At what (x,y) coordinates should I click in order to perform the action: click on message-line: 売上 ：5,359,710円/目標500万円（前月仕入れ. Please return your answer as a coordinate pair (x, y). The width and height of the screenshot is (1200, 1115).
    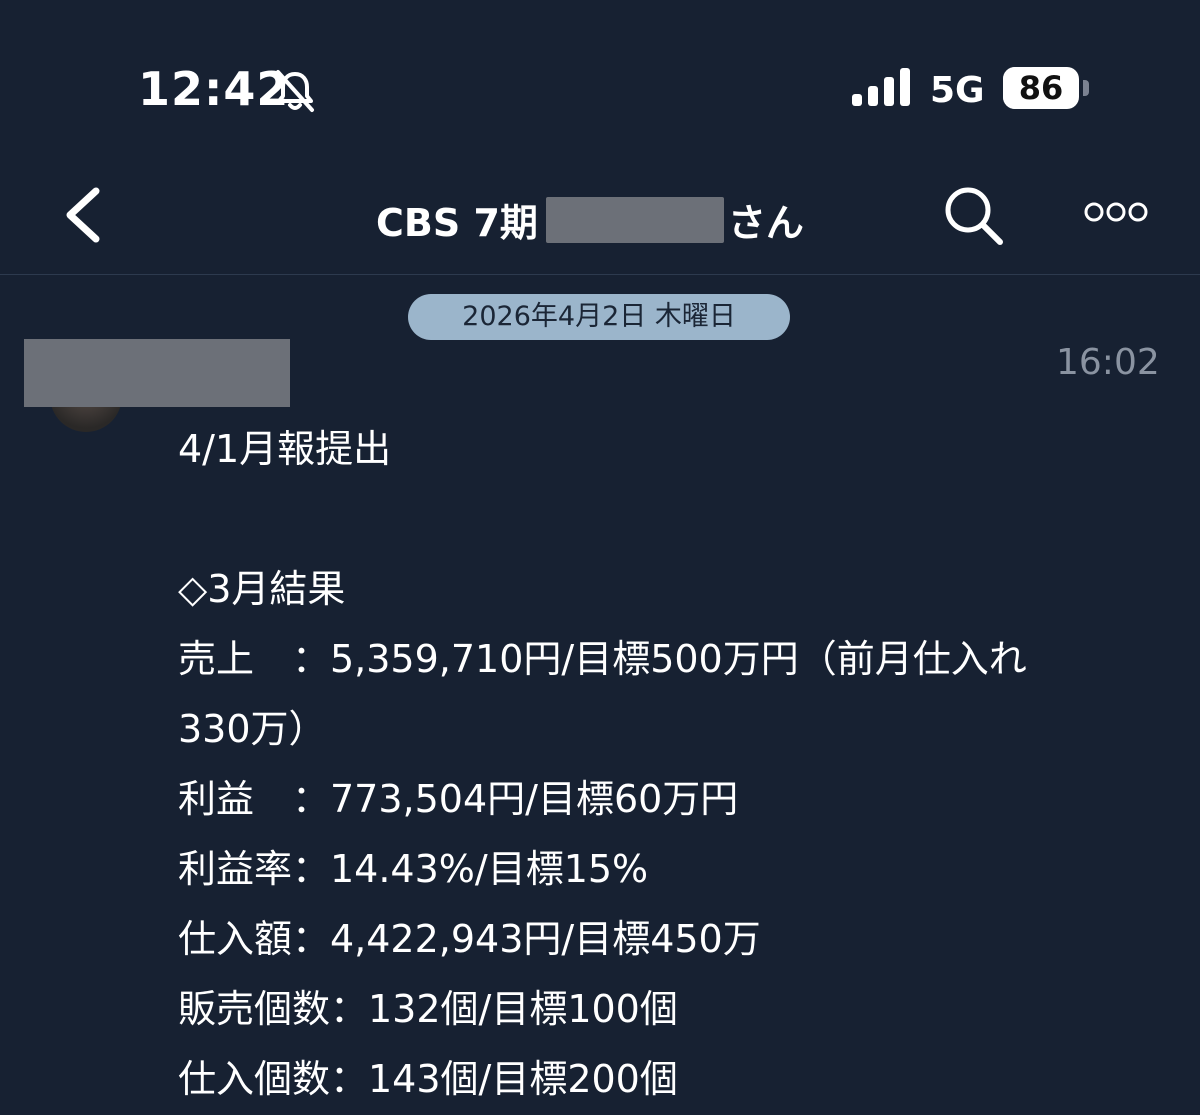
    Looking at the image, I should click on (602, 659).